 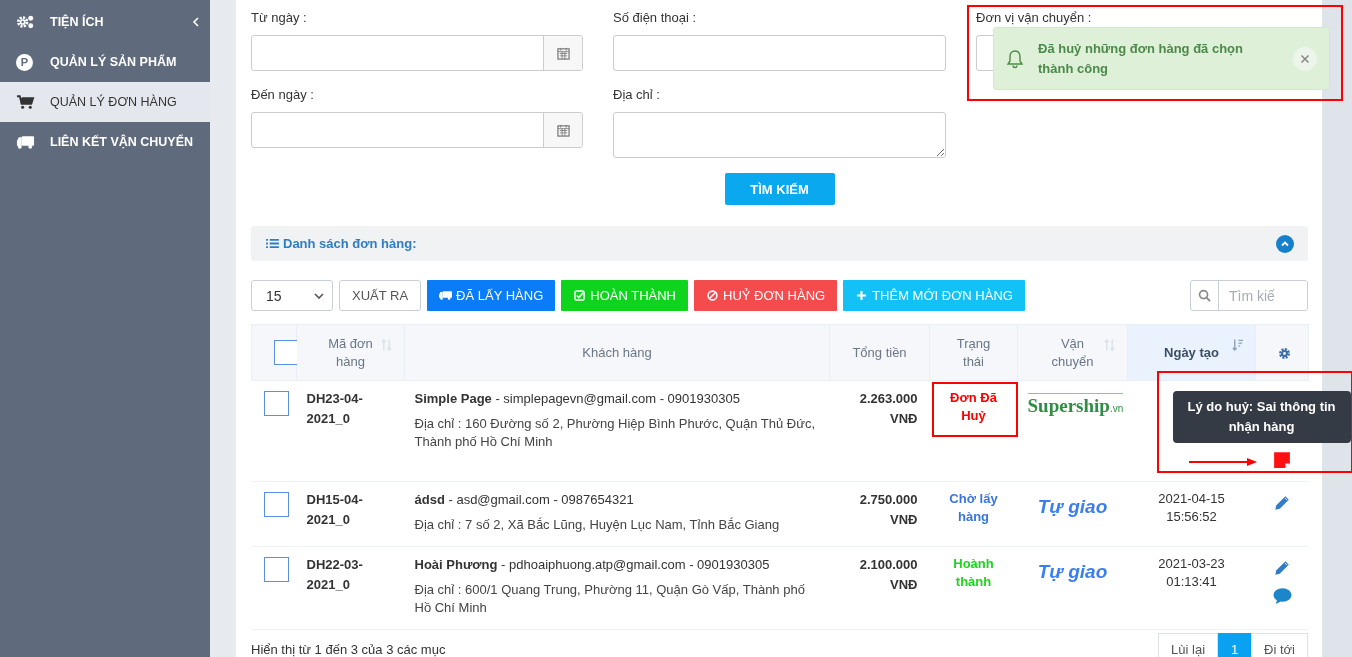 What do you see at coordinates (286, 352) in the screenshot?
I see `select-all-checkbox` at bounding box center [286, 352].